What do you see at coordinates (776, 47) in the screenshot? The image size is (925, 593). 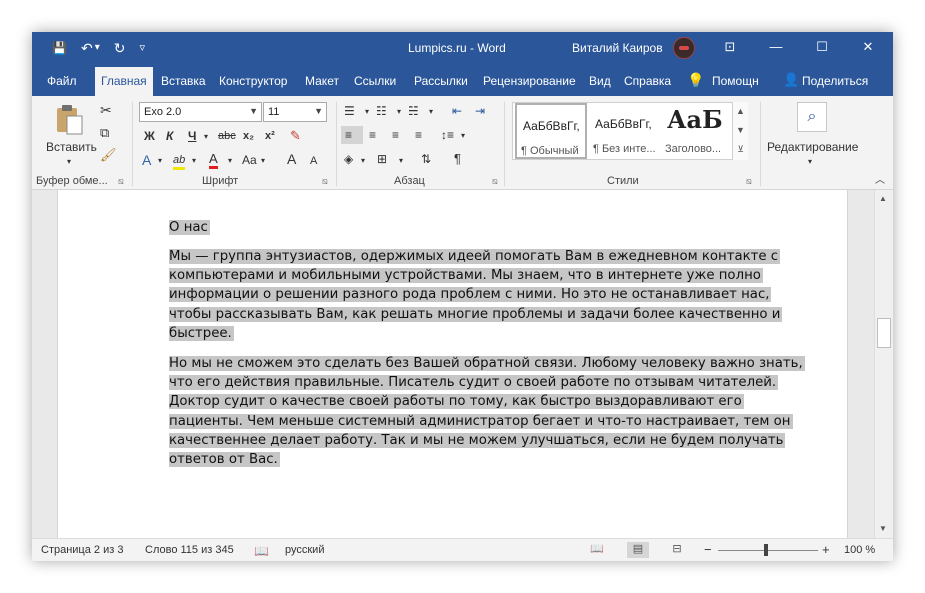 I see `minimize-button: —` at bounding box center [776, 47].